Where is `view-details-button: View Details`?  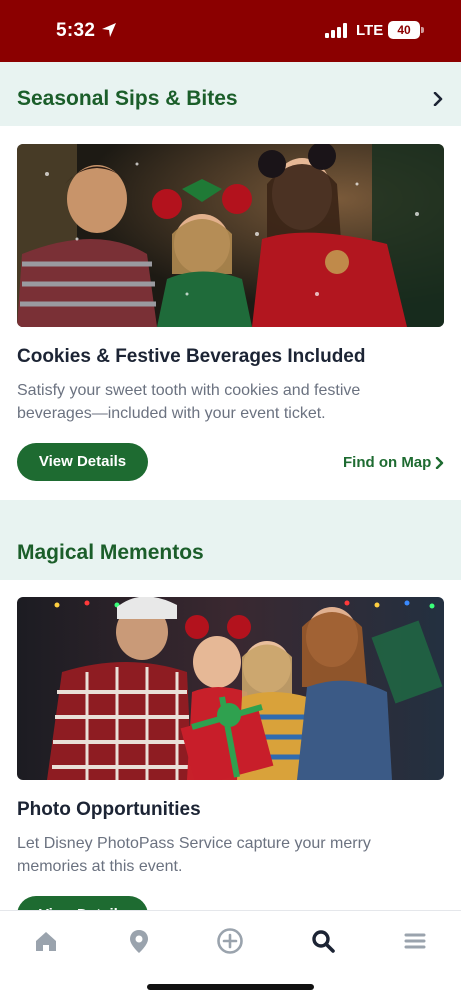
view-details-button: View Details is located at coordinates (82, 462).